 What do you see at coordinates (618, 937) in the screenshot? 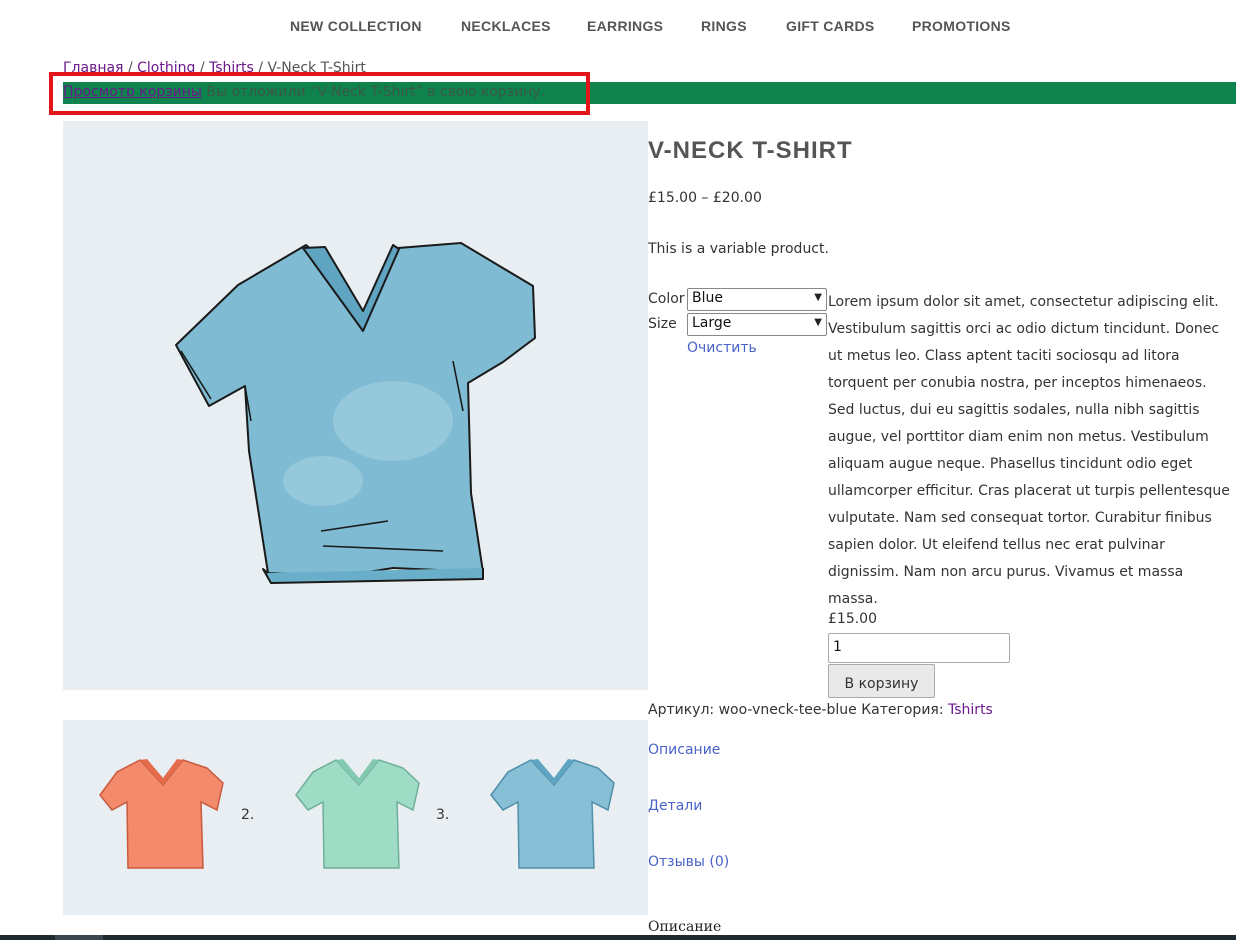
I see `taskbar` at bounding box center [618, 937].